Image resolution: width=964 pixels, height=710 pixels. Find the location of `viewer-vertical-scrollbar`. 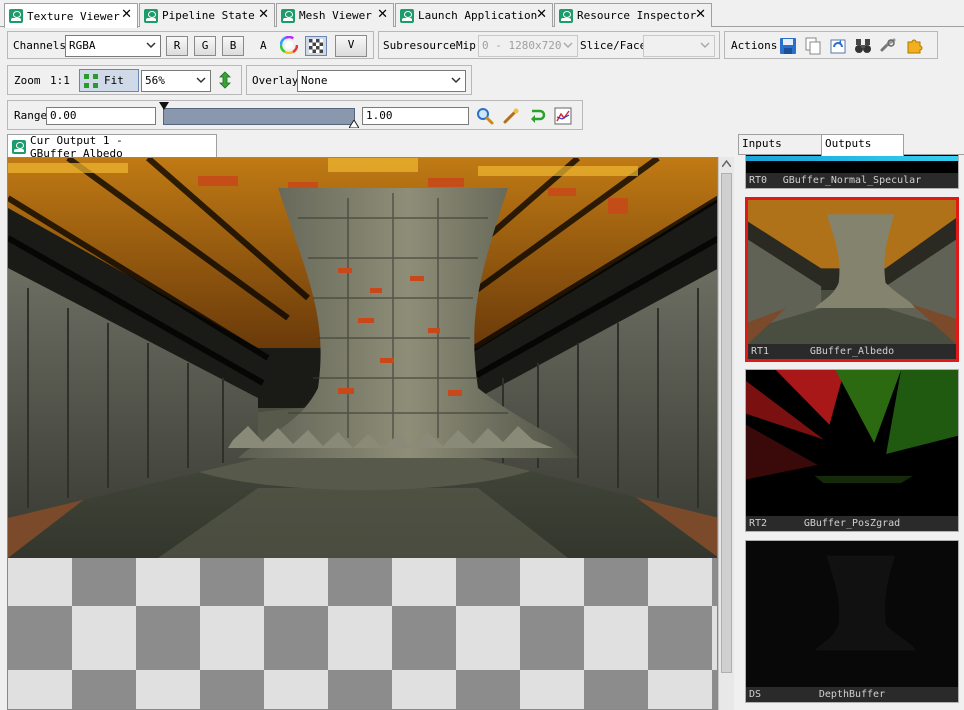

viewer-vertical-scrollbar is located at coordinates (726, 433).